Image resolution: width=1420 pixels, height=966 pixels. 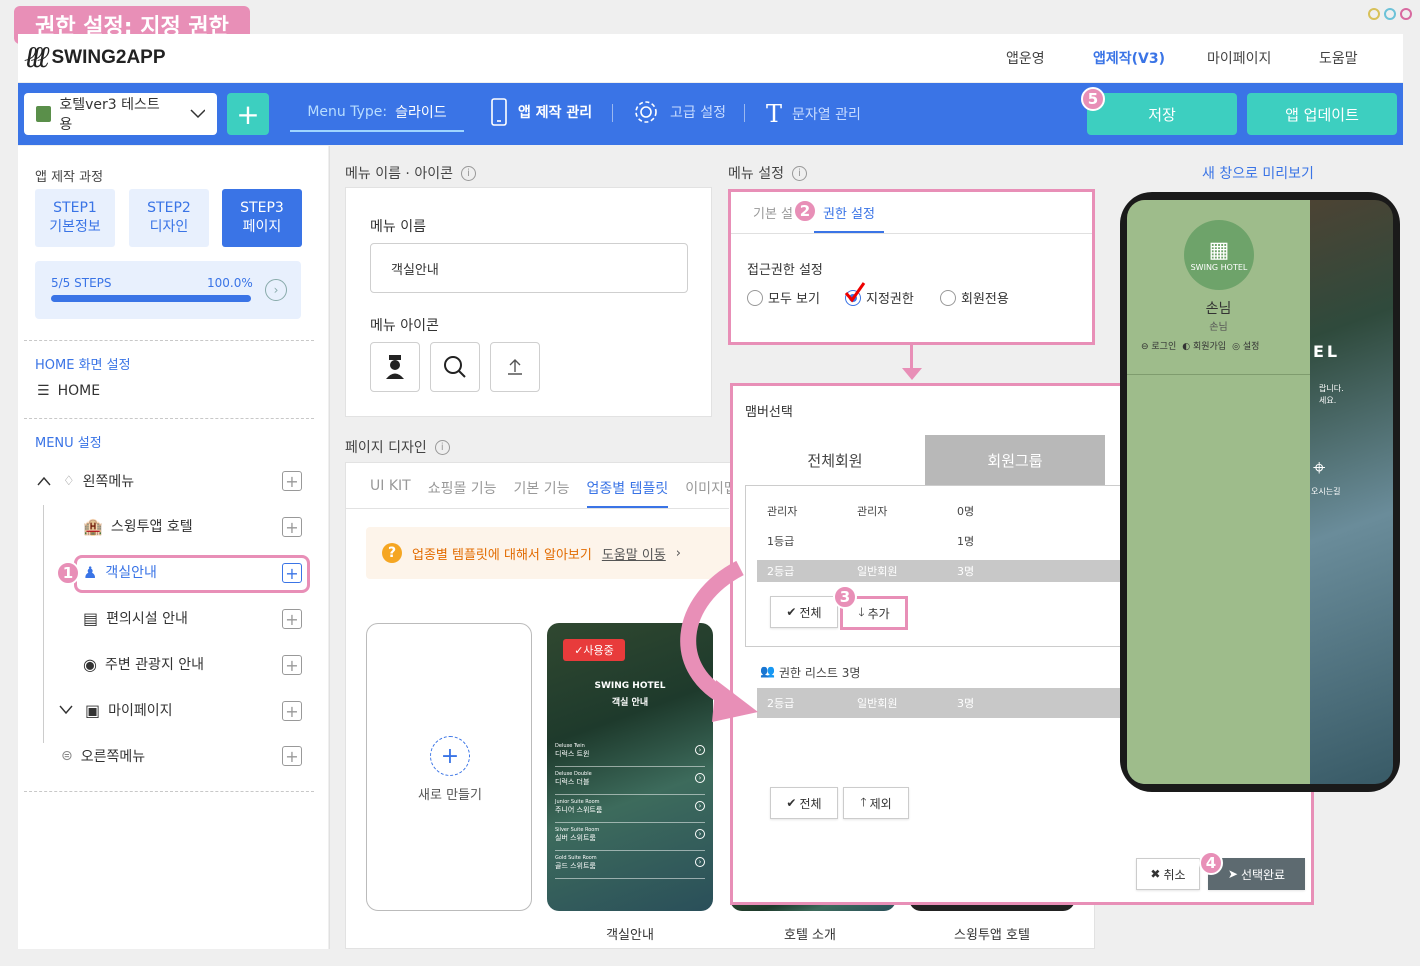 What do you see at coordinates (1239, 58) in the screenshot?
I see `nav-mypage: 마이페이지` at bounding box center [1239, 58].